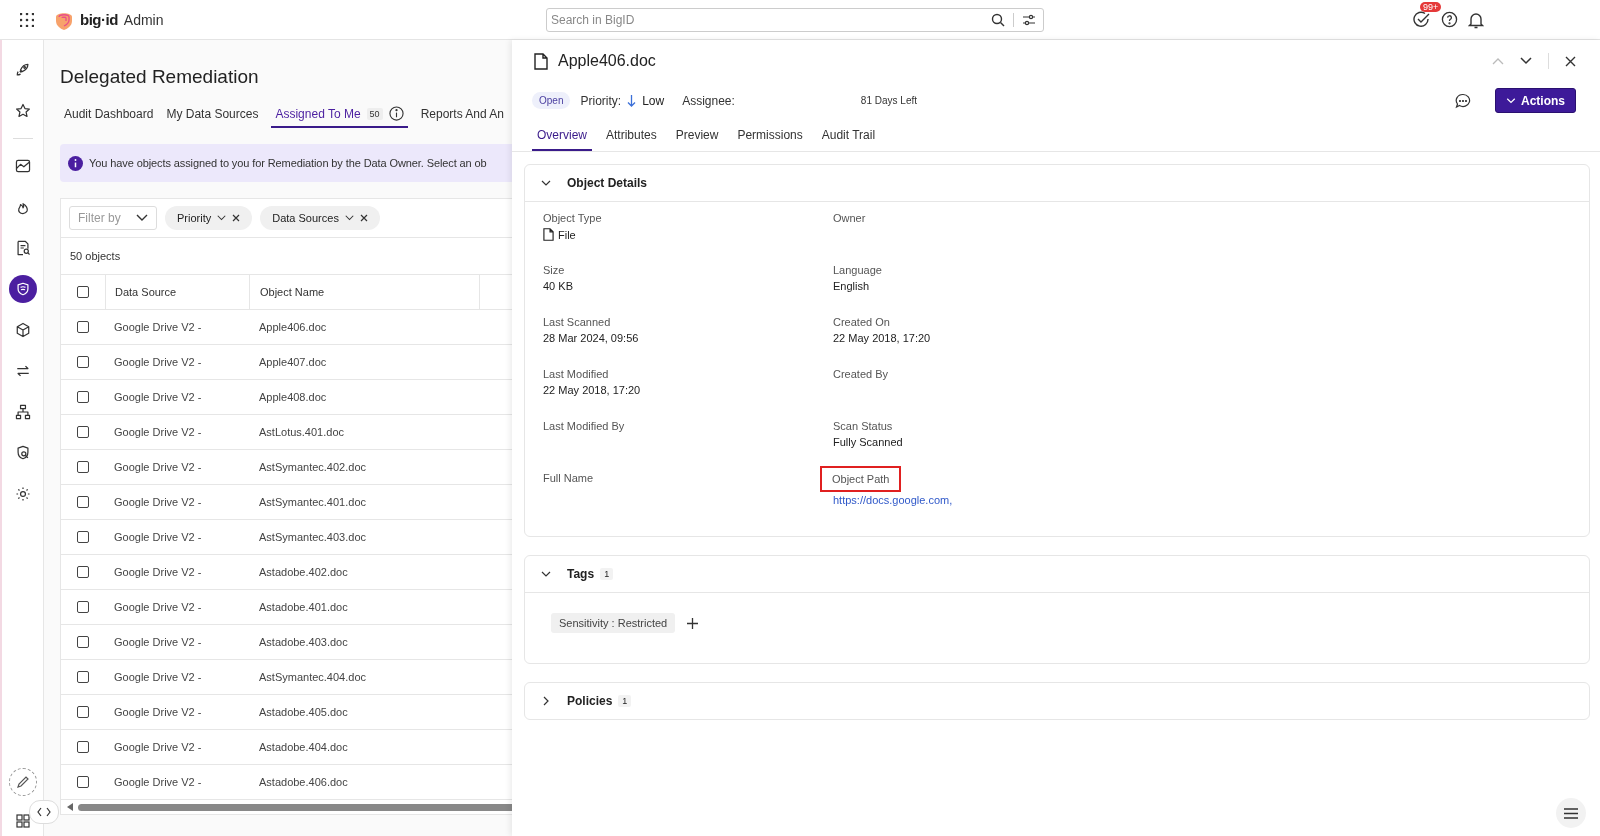 The height and width of the screenshot is (836, 1600). I want to click on tab: Preview, so click(697, 139).